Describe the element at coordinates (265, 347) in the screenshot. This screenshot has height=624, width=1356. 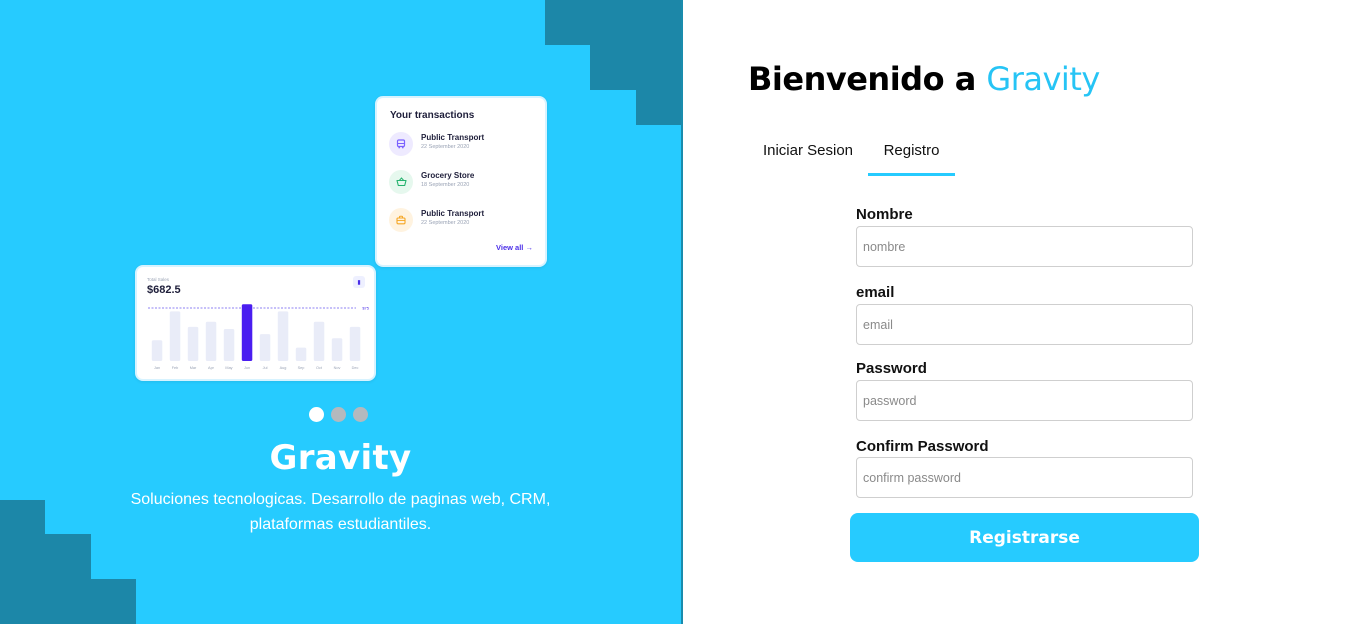
I see `bar-jul` at that location.